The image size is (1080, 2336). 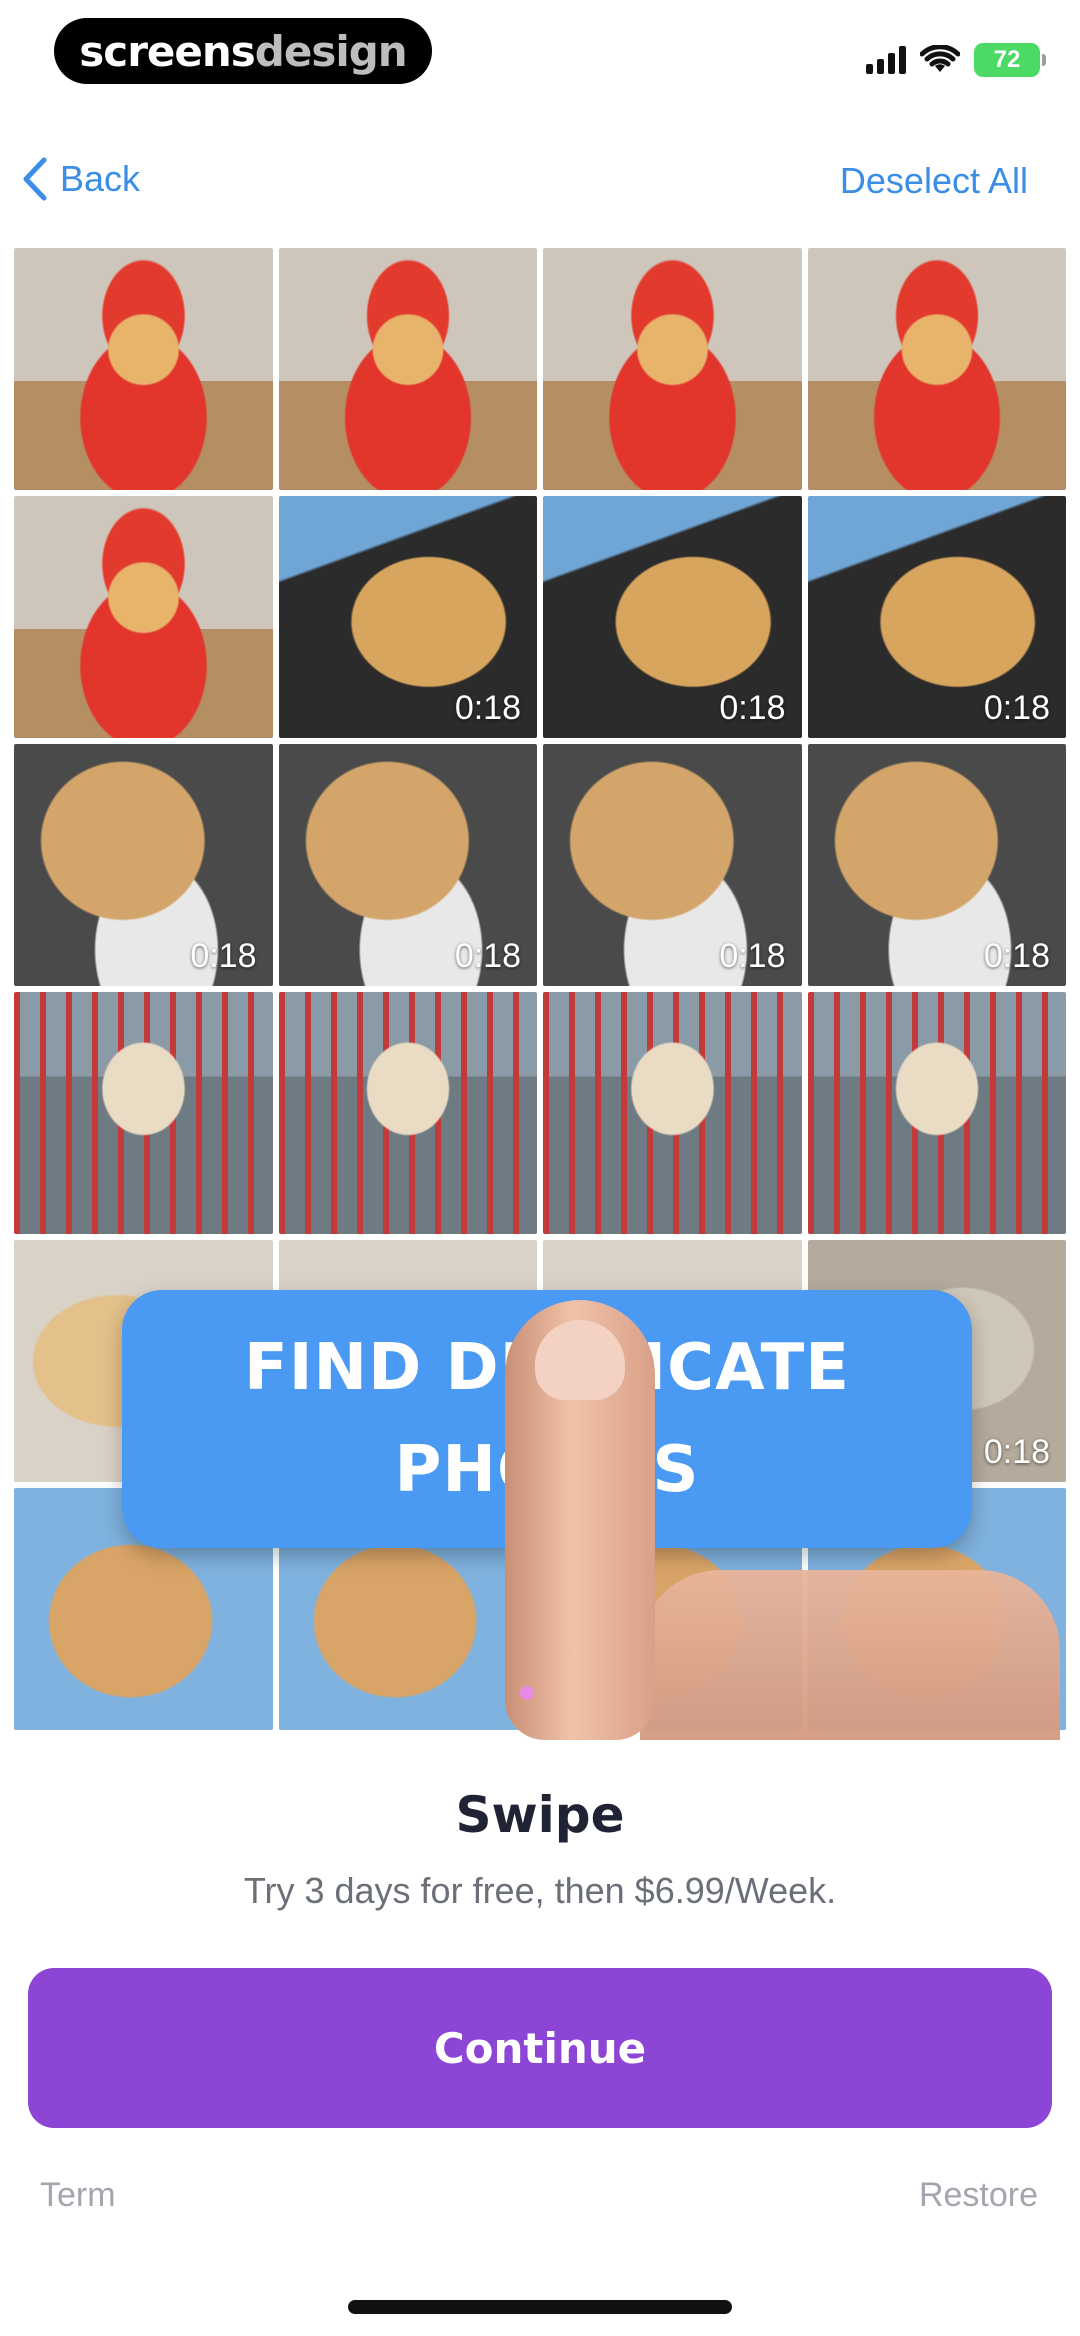 I want to click on trial-pricing-text: Try 3 days for free, then $6.99/Week., so click(x=540, y=1890).